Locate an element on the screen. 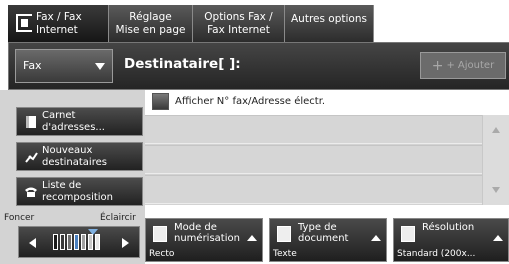 The height and width of the screenshot is (264, 509). show-fax-number-label: Afficher N° fax/Adresse électr. is located at coordinates (250, 101).